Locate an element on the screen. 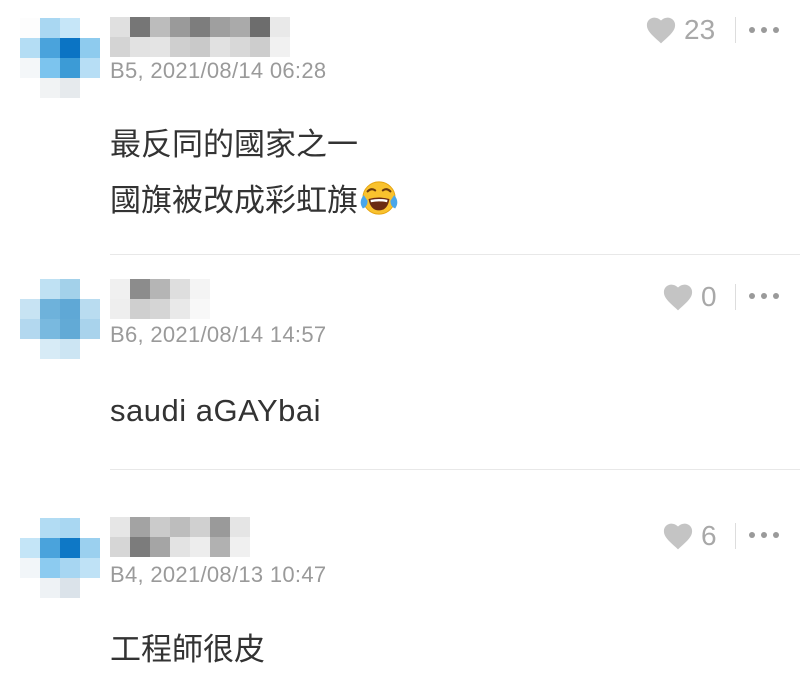  comment-body: 工程師很皮 is located at coordinates (187, 650).